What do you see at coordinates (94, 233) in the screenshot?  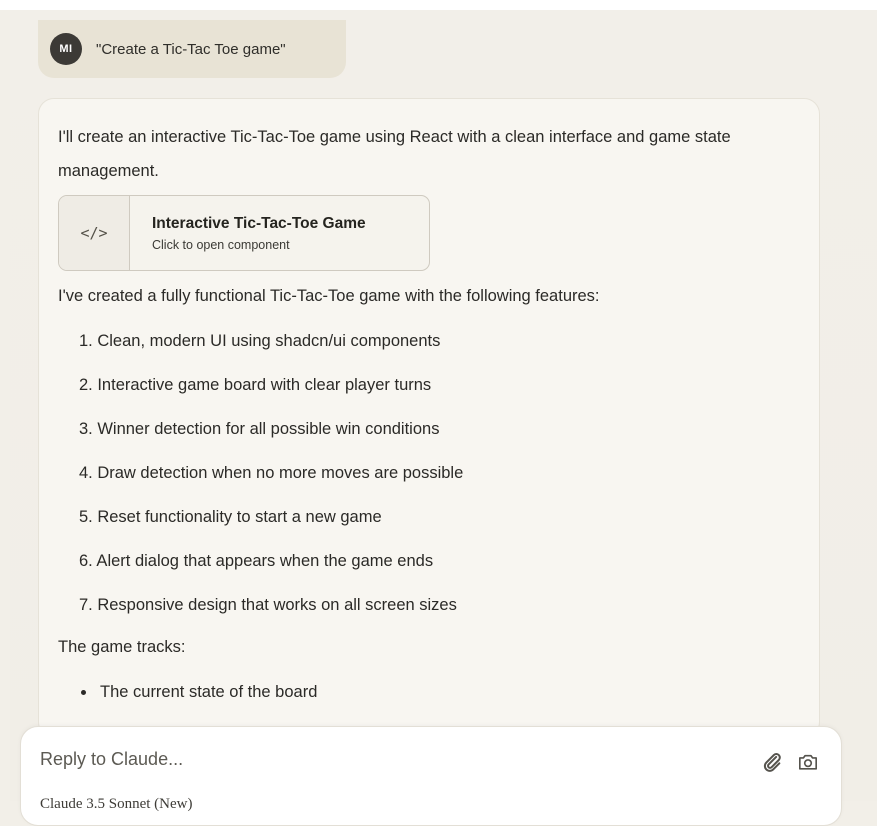 I see `code-icon: </>` at bounding box center [94, 233].